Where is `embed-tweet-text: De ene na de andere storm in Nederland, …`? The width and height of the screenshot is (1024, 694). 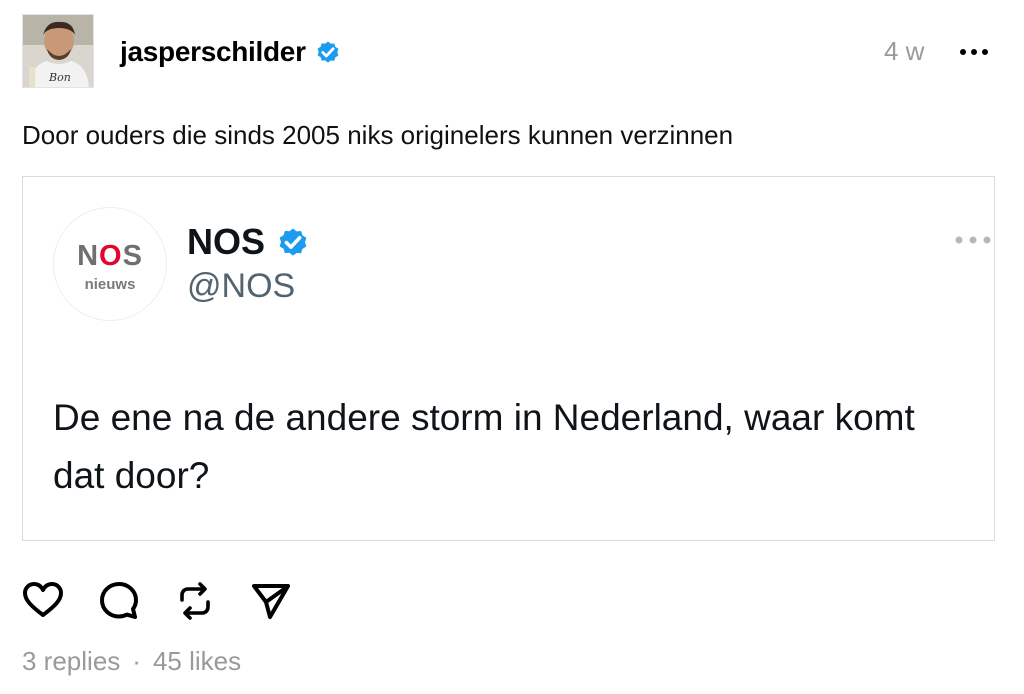 embed-tweet-text: De ene na de andere storm in Nederland, … is located at coordinates (484, 446).